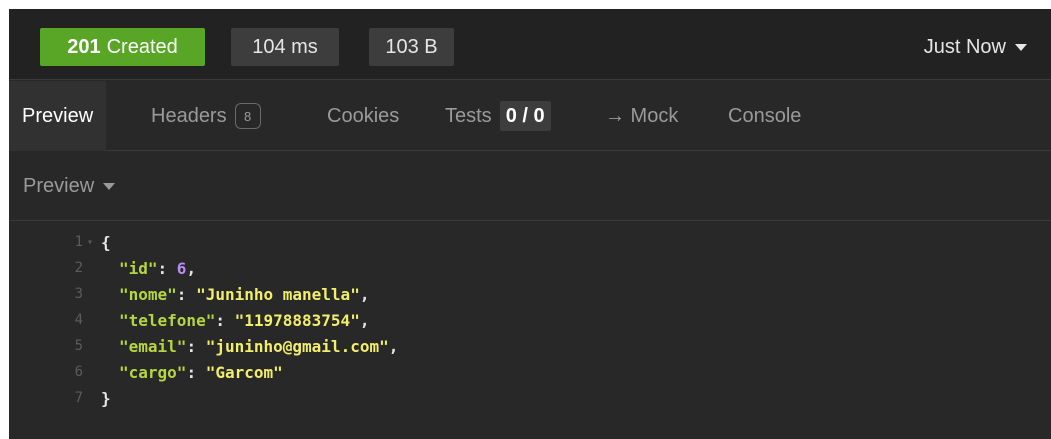 This screenshot has height=439, width=1051. Describe the element at coordinates (106, 398) in the screenshot. I see `json-close-brace: }` at that location.